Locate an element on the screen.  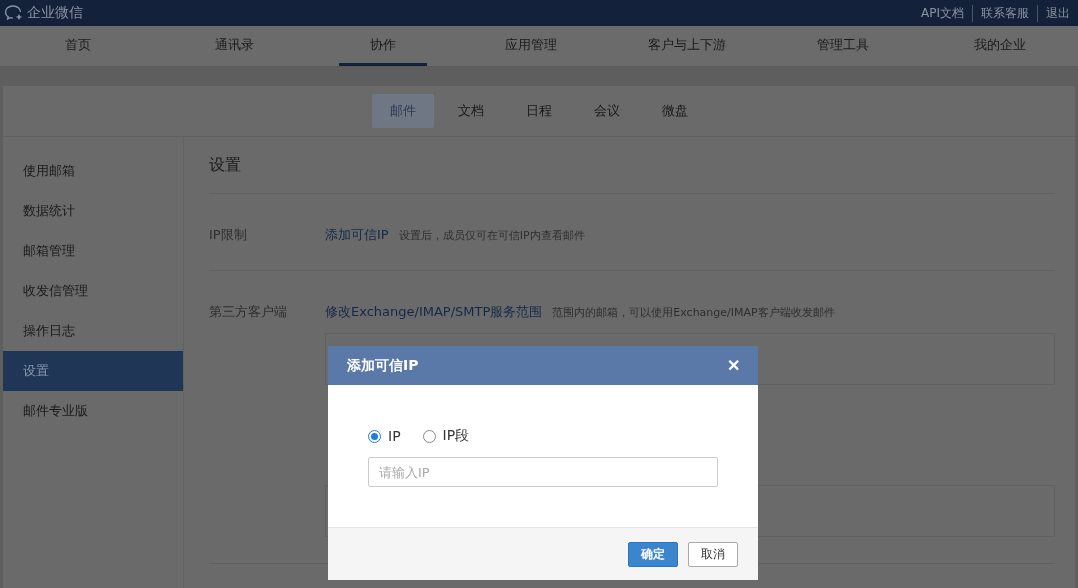
nav-tab: 应用管理 is located at coordinates (530, 46).